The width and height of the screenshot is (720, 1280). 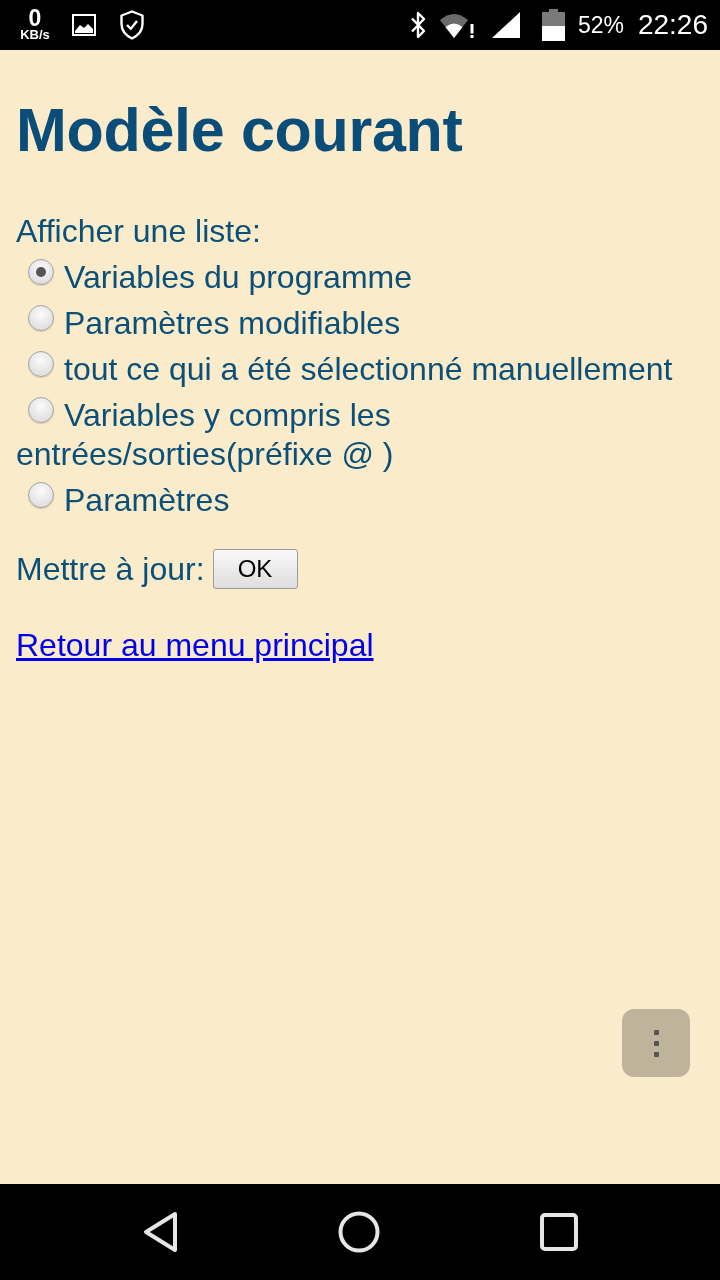 I want to click on overflow-menu-button, so click(x=656, y=1043).